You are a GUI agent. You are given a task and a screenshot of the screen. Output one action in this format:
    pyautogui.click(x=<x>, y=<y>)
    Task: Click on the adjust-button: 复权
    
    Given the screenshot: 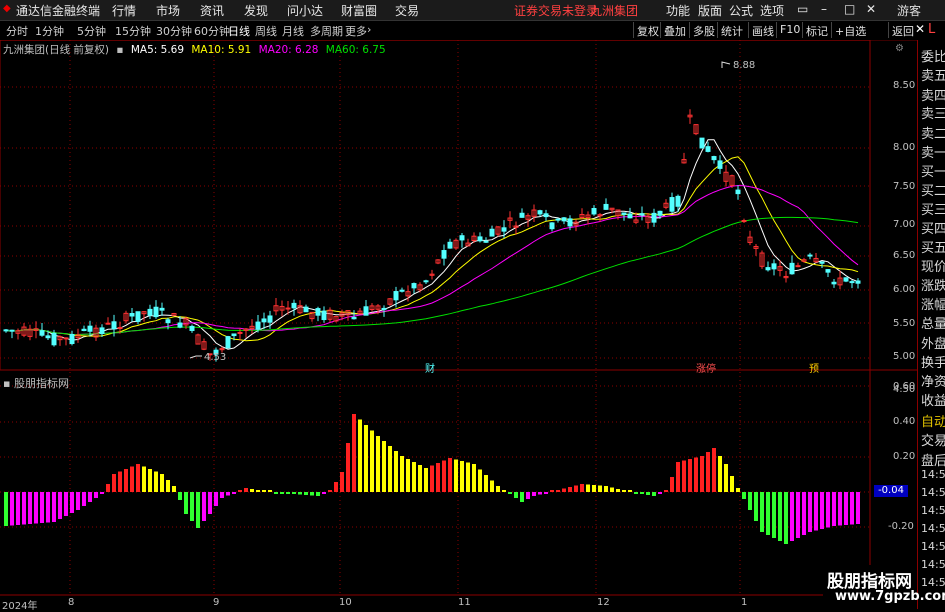 What is the action you would take?
    pyautogui.click(x=647, y=30)
    